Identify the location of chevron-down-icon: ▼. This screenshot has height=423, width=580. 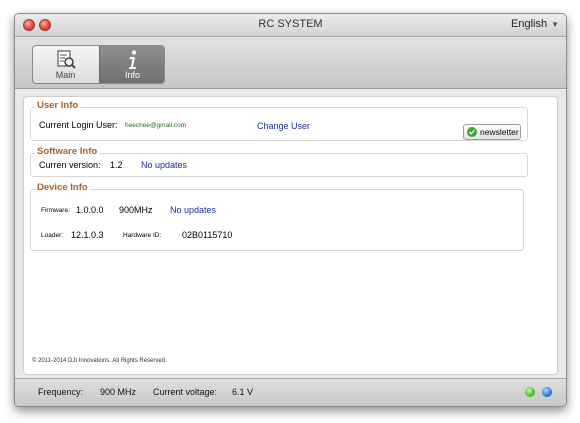
(555, 24).